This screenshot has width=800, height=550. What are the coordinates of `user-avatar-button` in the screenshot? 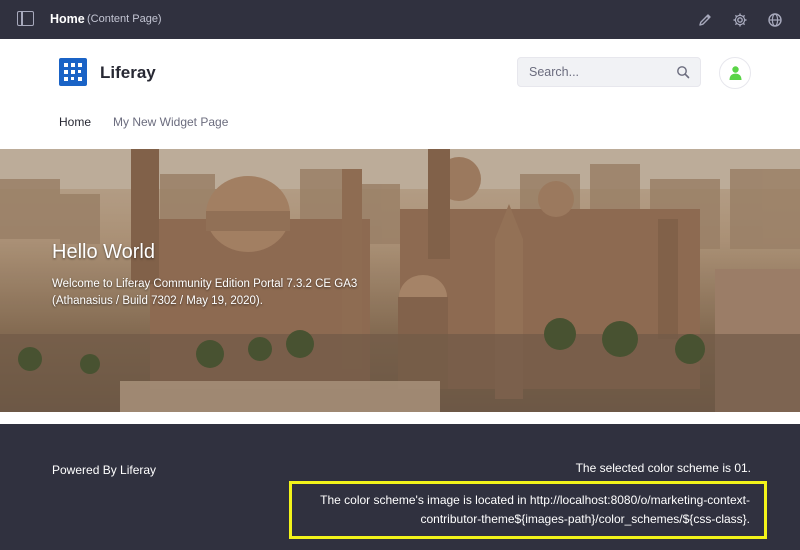 It's located at (735, 73).